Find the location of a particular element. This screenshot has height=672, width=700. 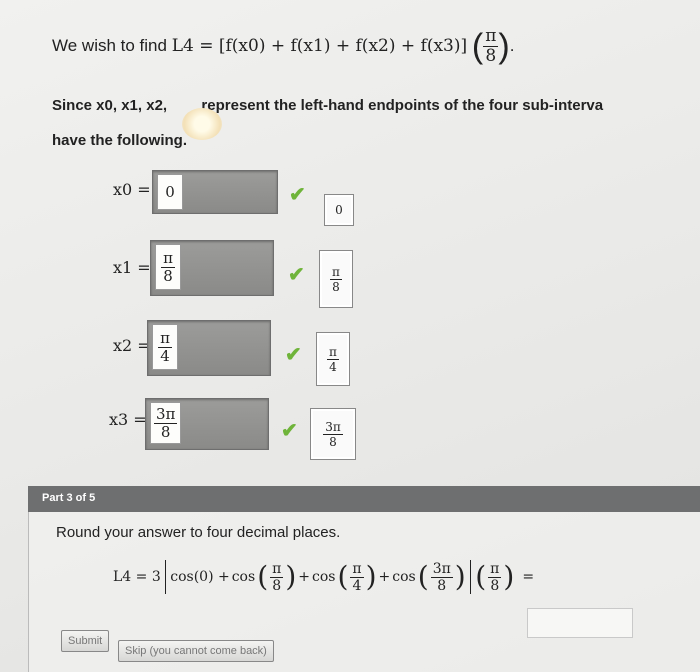

x2-answer: π4 is located at coordinates (333, 359).